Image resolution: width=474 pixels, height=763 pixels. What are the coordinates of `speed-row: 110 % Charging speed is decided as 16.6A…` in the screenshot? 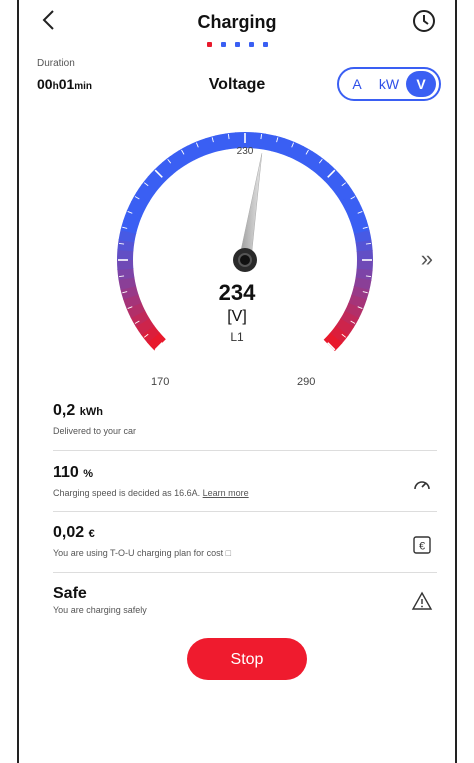 It's located at (245, 481).